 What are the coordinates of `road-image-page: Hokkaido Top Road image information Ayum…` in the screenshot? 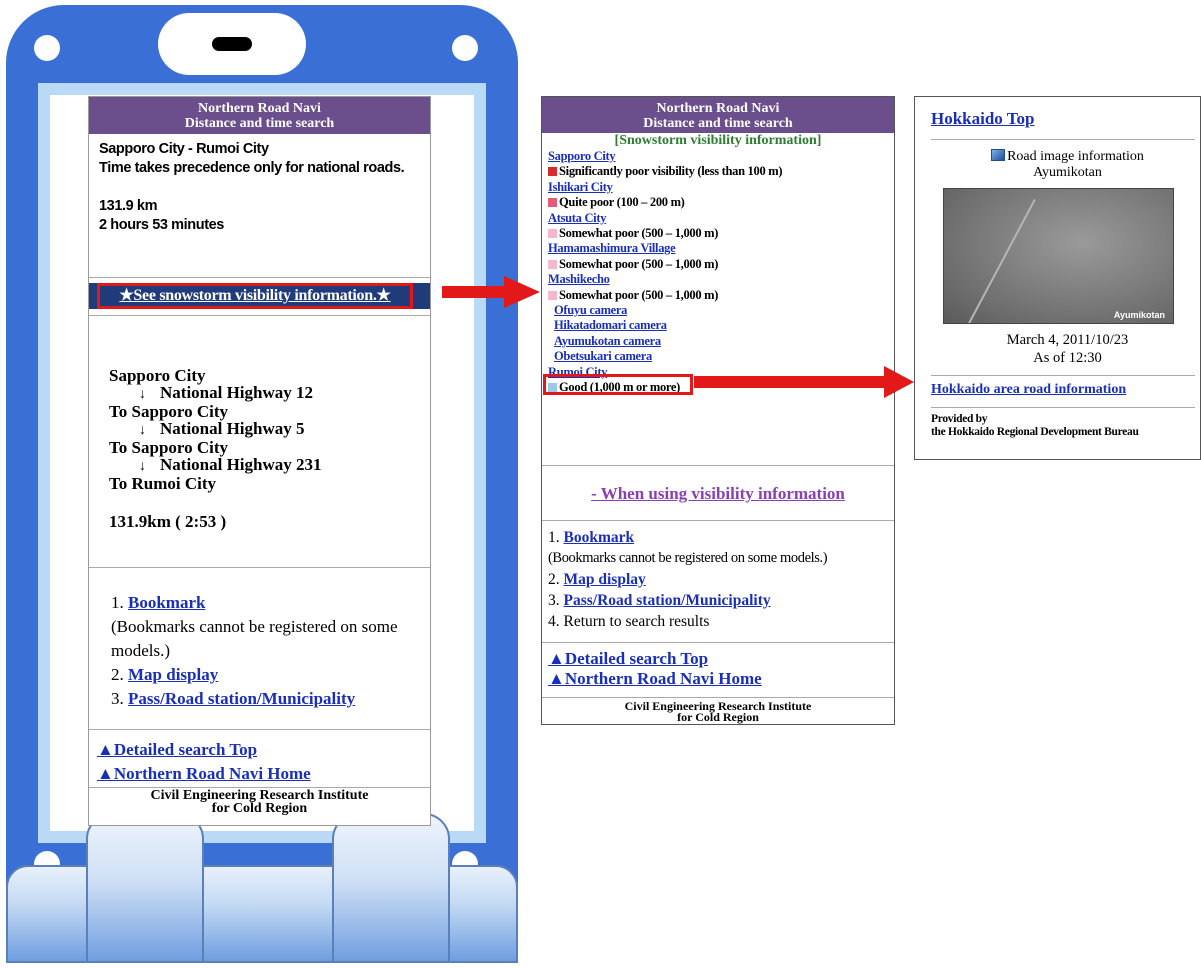 It's located at (1057, 278).